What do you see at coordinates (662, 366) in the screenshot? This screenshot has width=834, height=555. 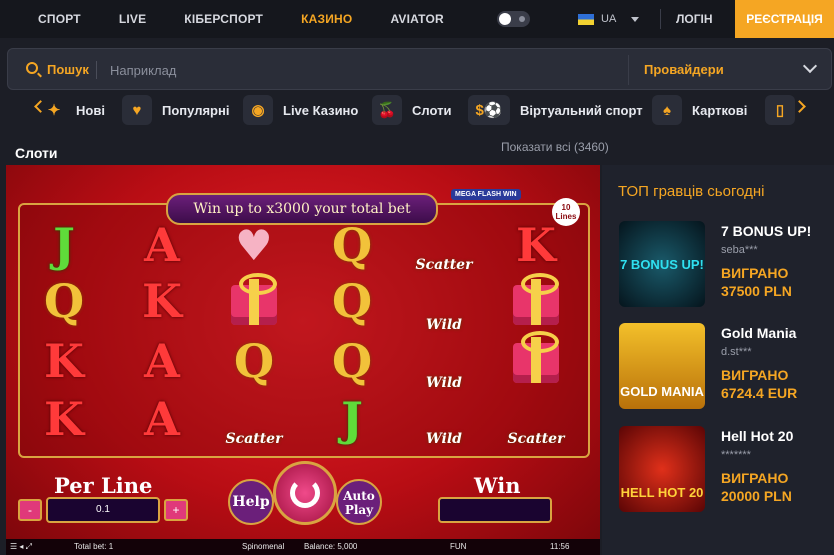 I see `game-thumbnail: GOLD MANIA` at bounding box center [662, 366].